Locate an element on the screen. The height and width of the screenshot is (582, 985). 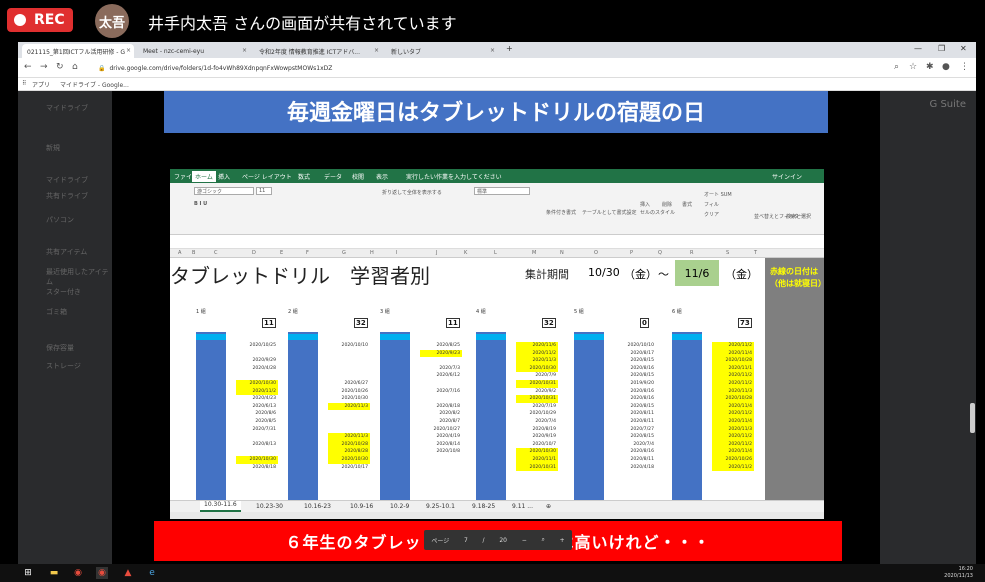
sidebar-item-storage: 保存容量 is located at coordinates (60, 348).